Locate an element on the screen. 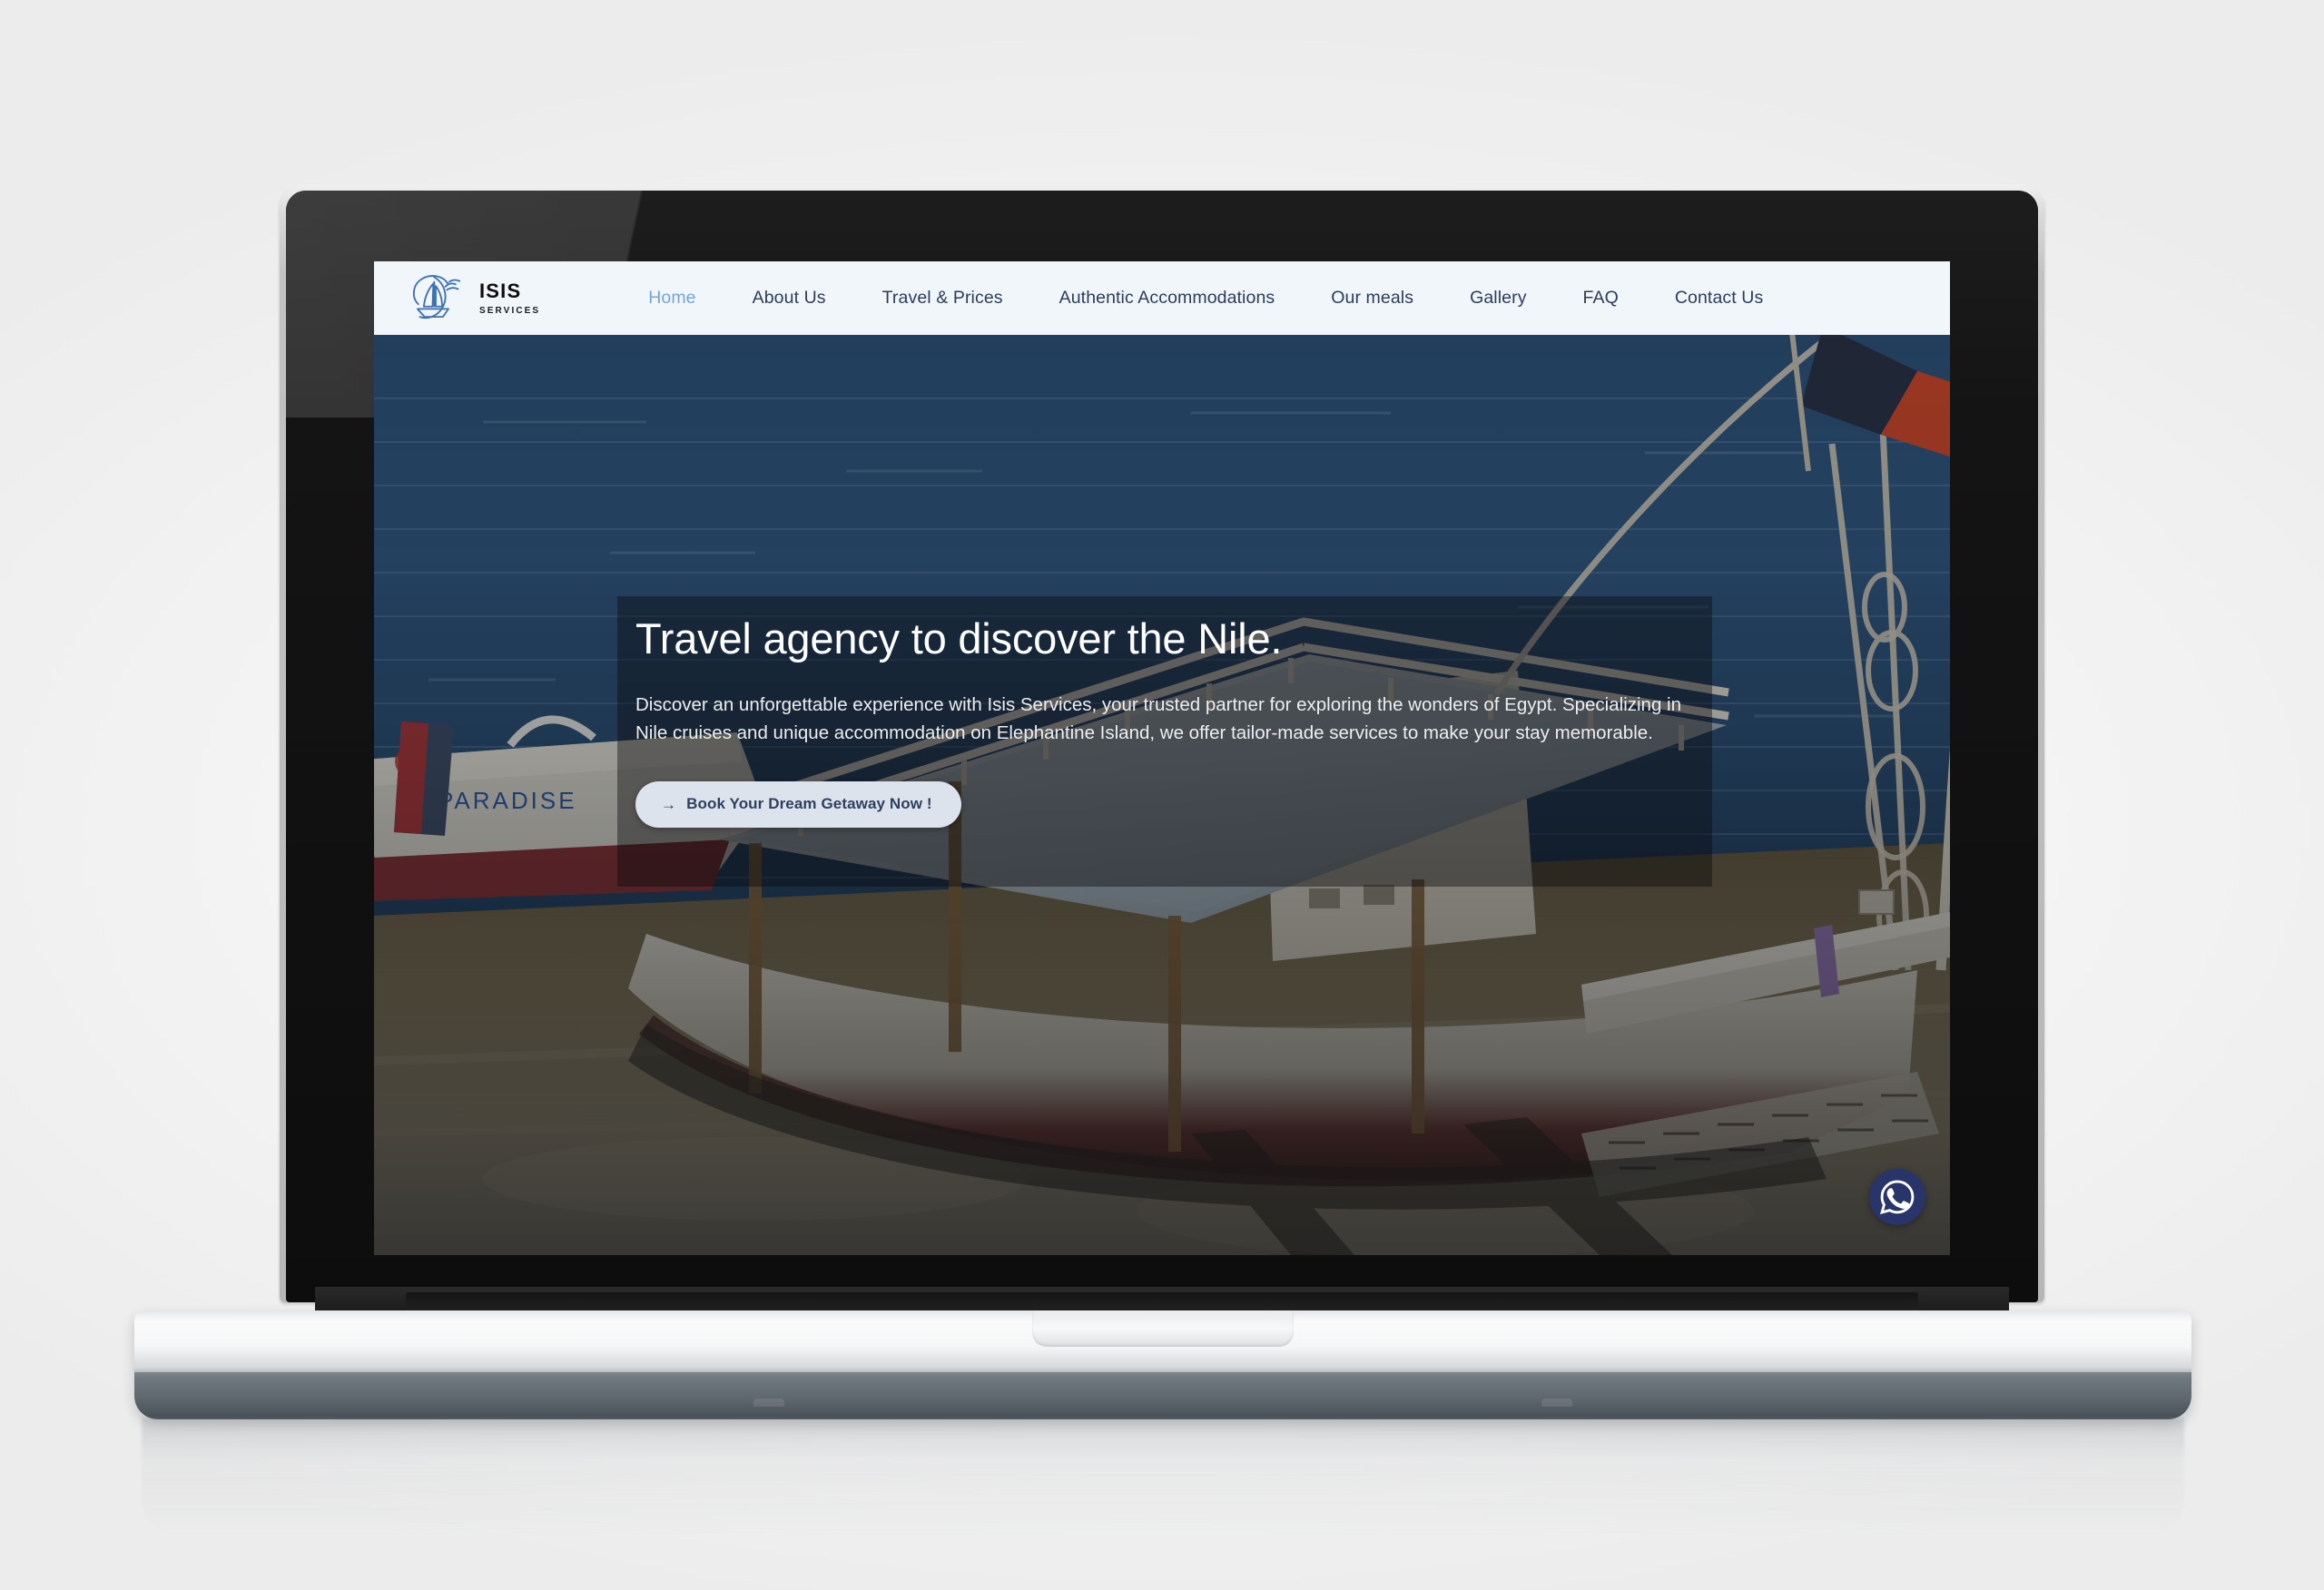 This screenshot has height=1590, width=2324. nav-item-home: Home is located at coordinates (672, 298).